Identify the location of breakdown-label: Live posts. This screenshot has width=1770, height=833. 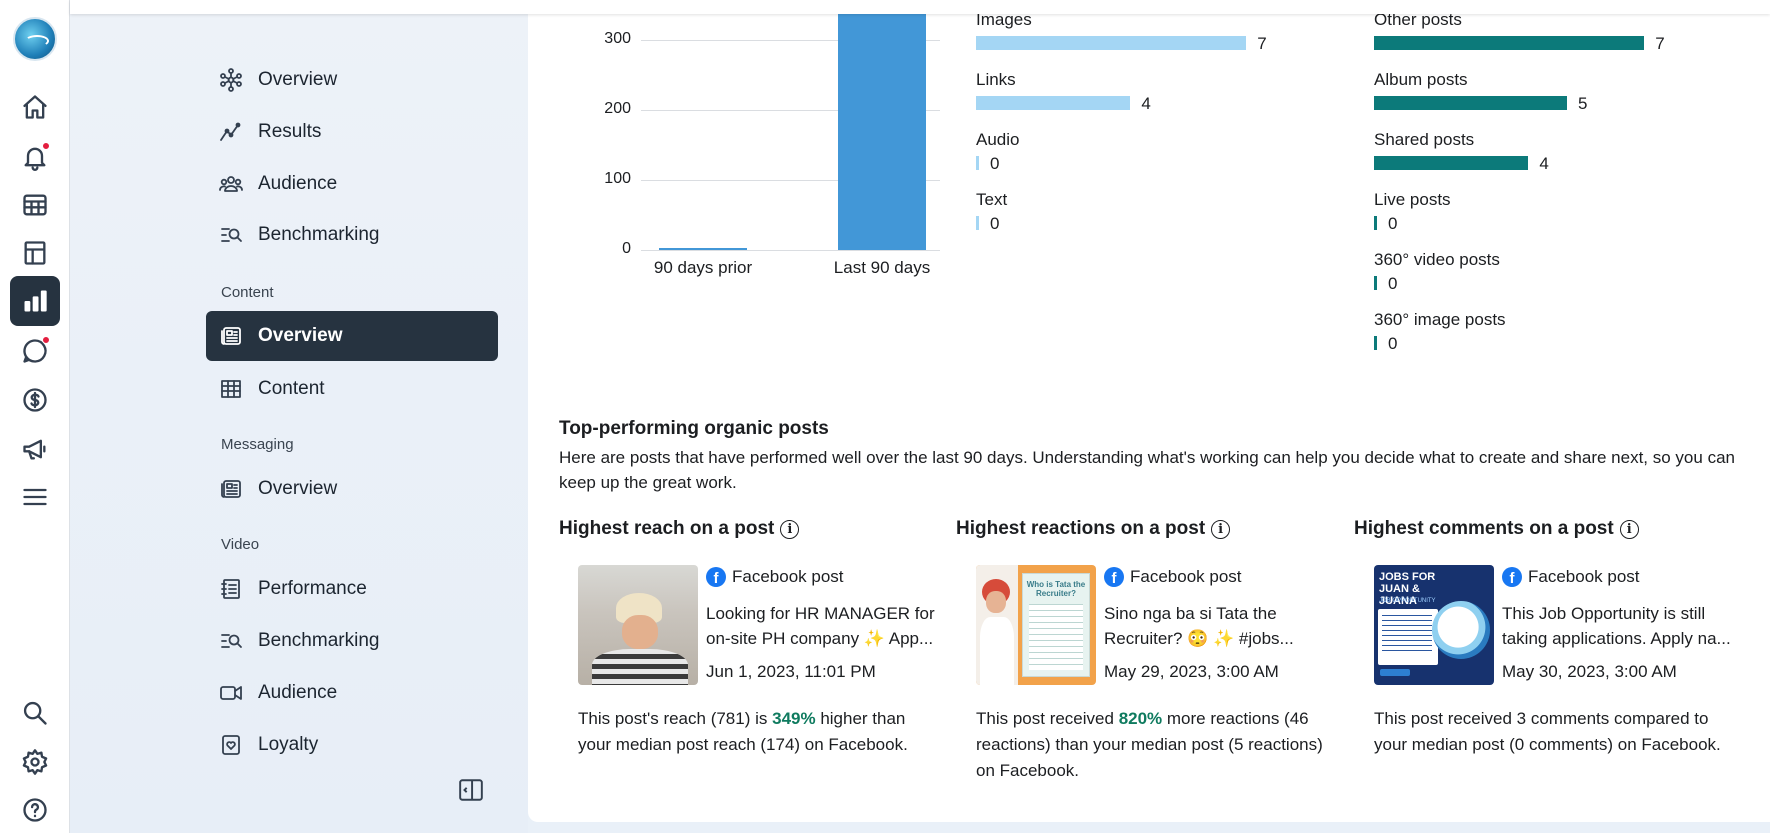
(1412, 199).